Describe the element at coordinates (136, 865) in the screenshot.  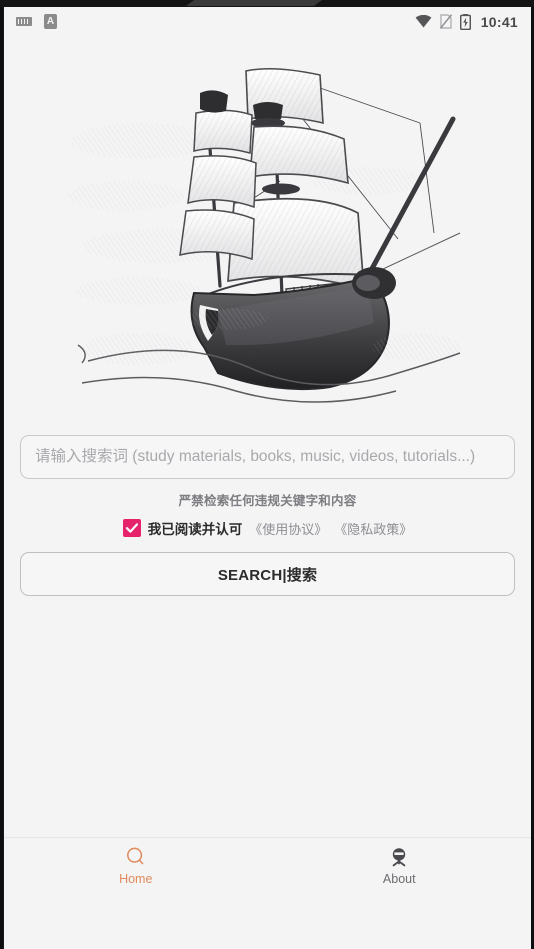
I see `nav-item-home: Home` at that location.